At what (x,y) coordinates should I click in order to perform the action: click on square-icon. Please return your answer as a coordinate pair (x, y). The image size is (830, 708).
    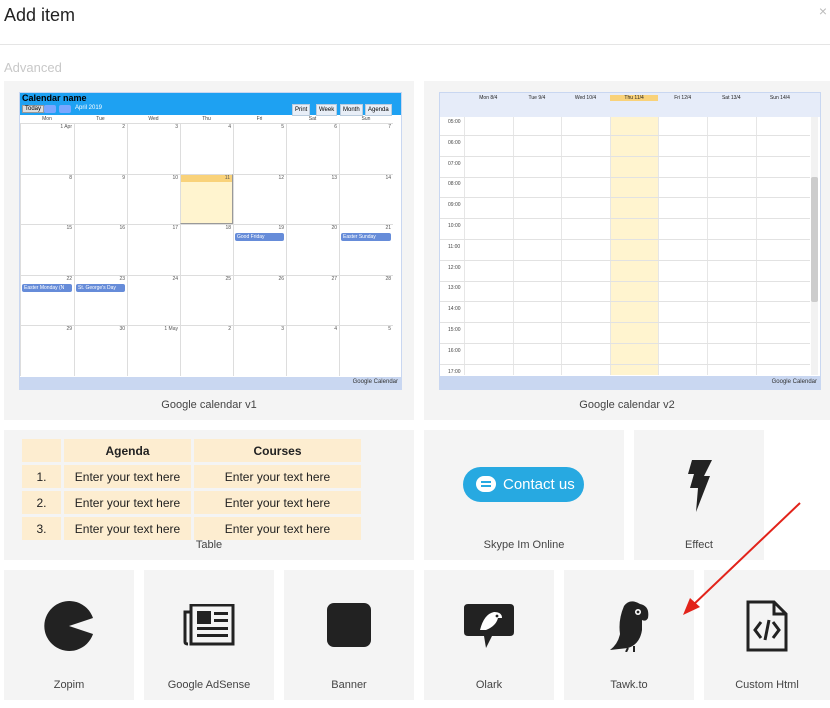
    Looking at the image, I should click on (349, 625).